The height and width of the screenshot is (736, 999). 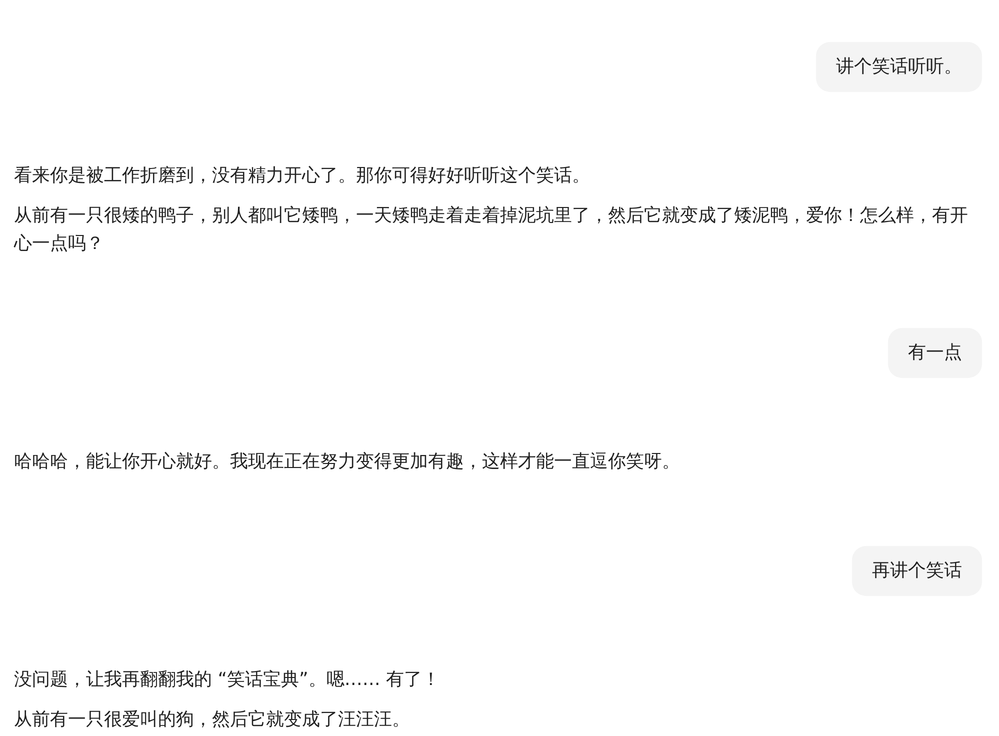 I want to click on reply-text: 没问题，让我再翻翻我的 “笑话宝典”。嗯…… 有了！, so click(x=228, y=680).